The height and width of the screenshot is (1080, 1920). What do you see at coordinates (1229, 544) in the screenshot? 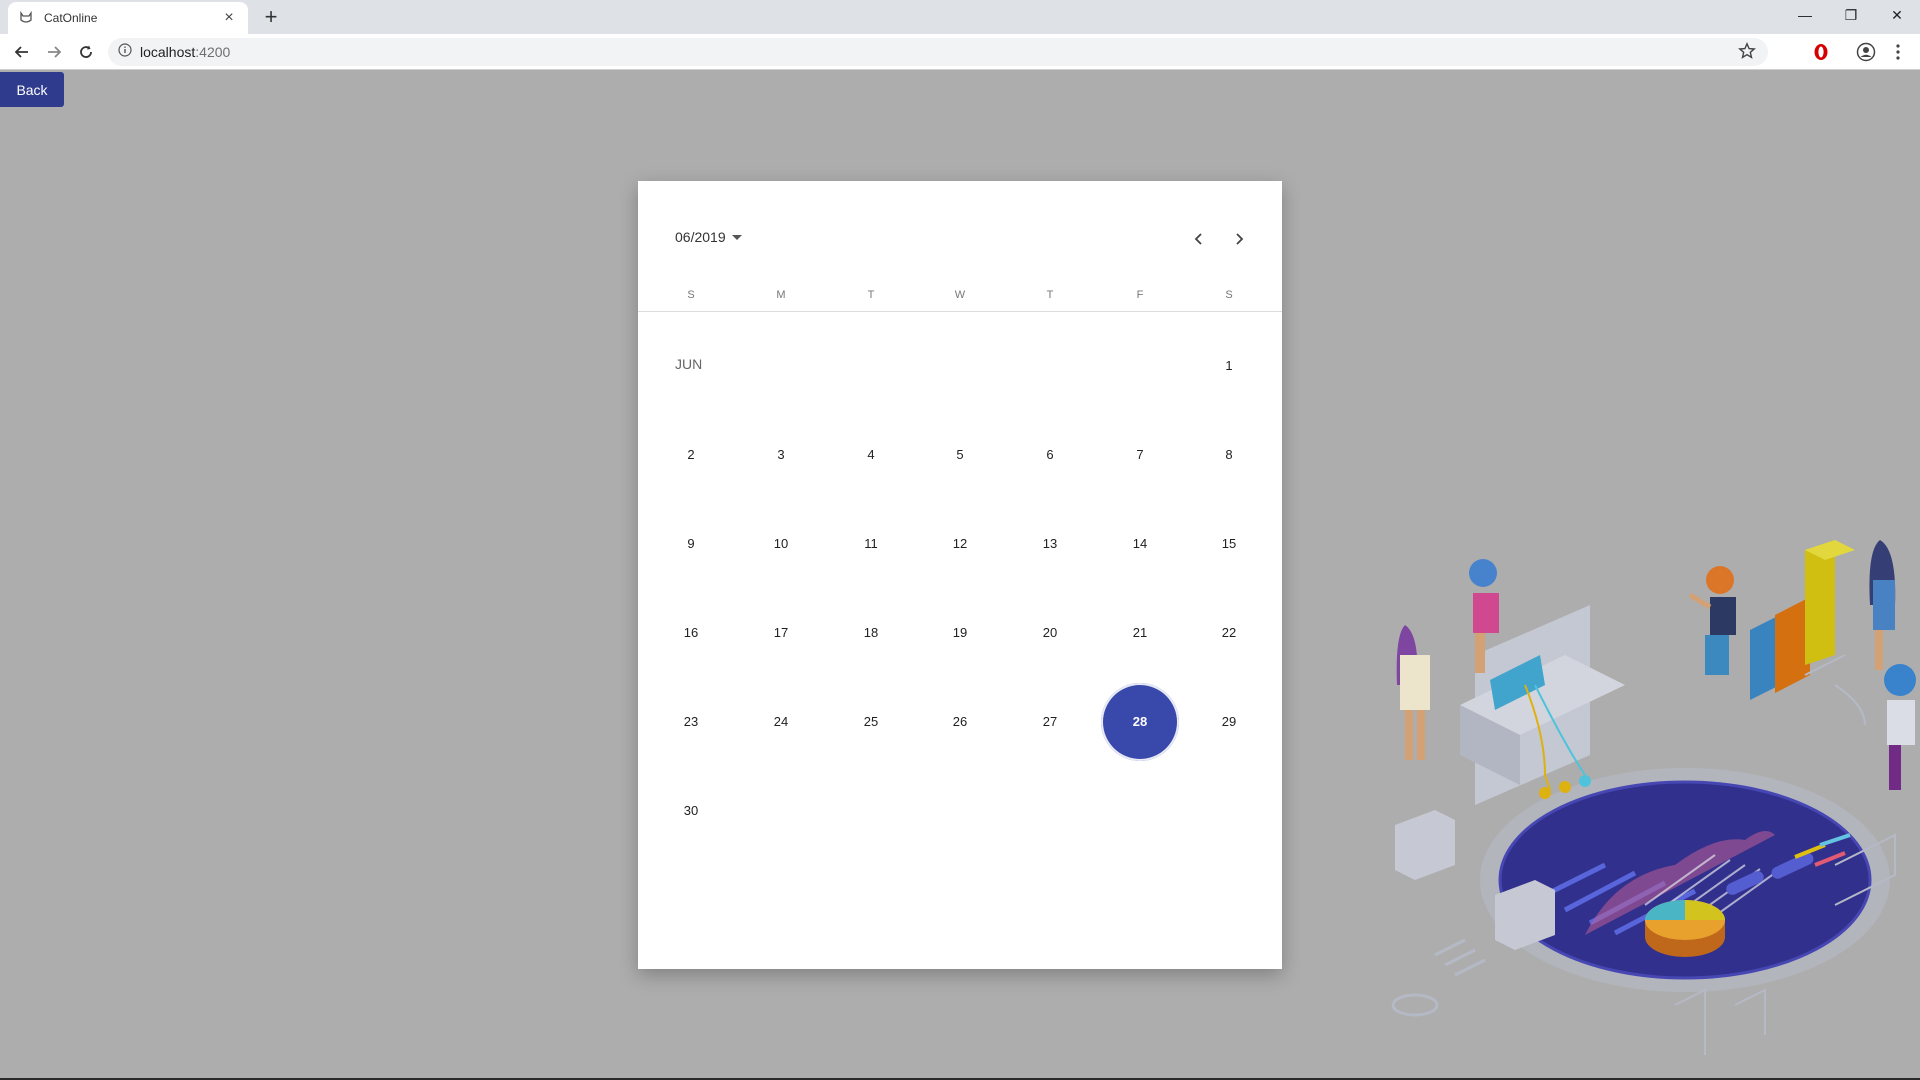
I see `day-cell: 15` at bounding box center [1229, 544].